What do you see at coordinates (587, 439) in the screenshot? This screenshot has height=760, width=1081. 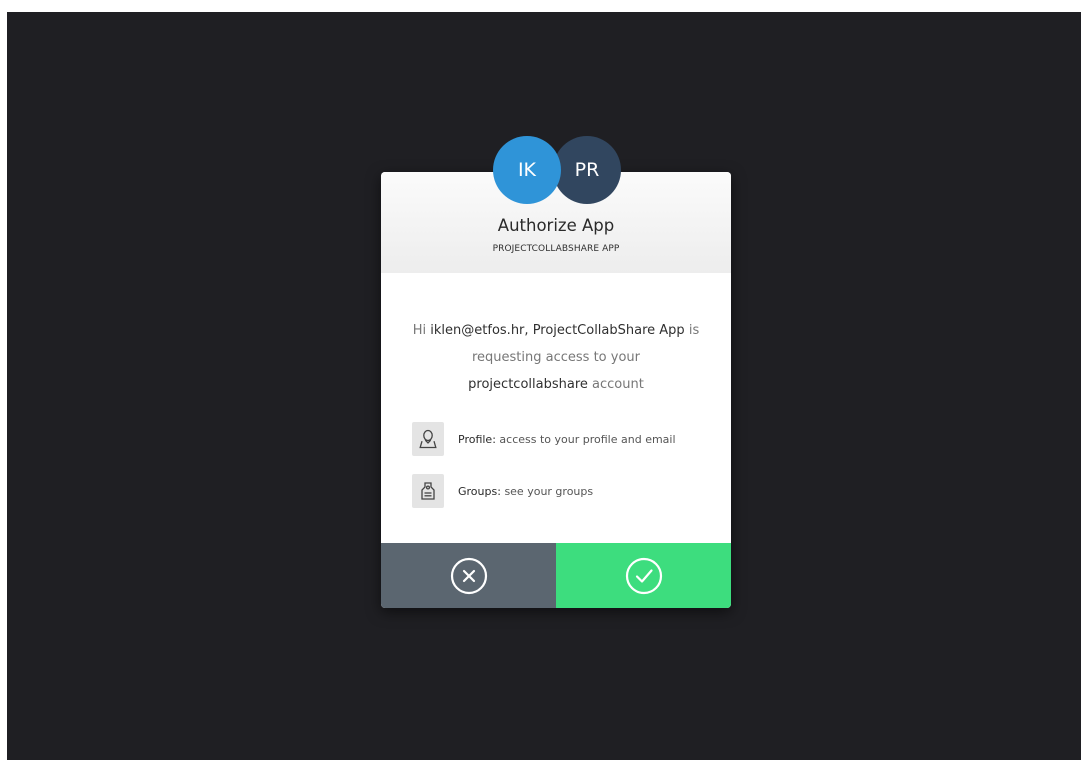 I see `permission-profile-description: access to your profile and email` at bounding box center [587, 439].